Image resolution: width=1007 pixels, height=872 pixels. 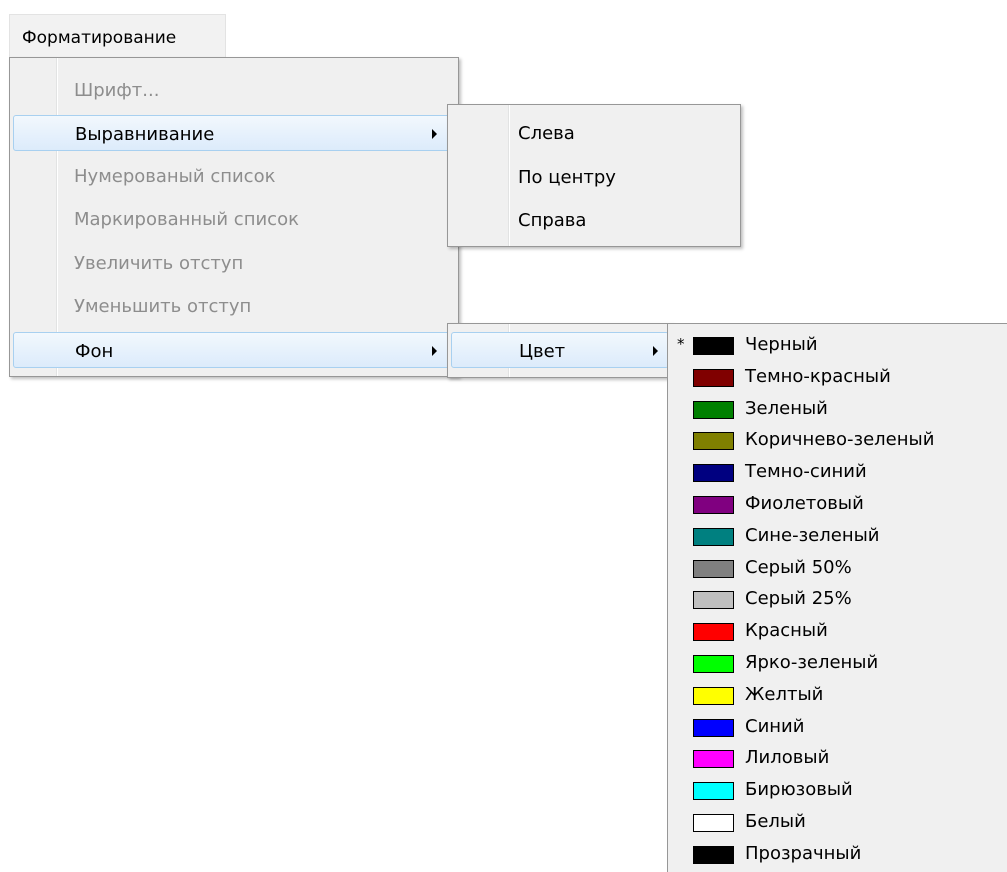 I want to click on color-item-label: Темно-красный, so click(x=818, y=376).